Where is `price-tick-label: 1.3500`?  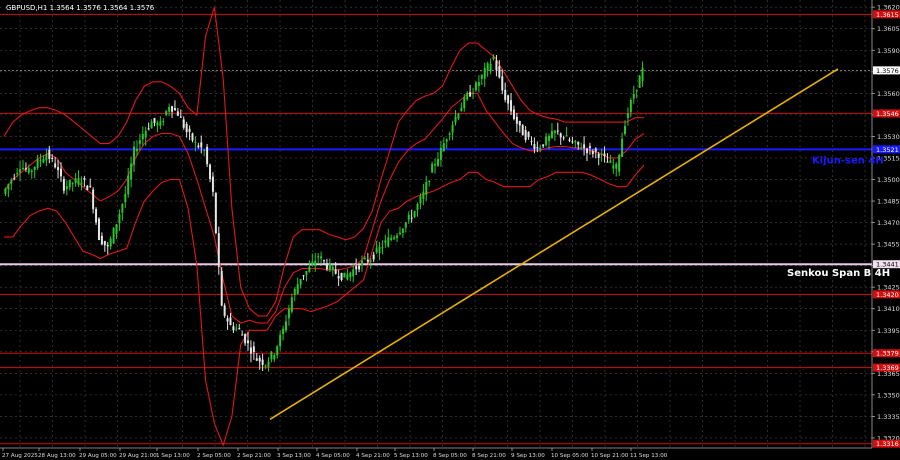 price-tick-label: 1.3500 is located at coordinates (888, 180).